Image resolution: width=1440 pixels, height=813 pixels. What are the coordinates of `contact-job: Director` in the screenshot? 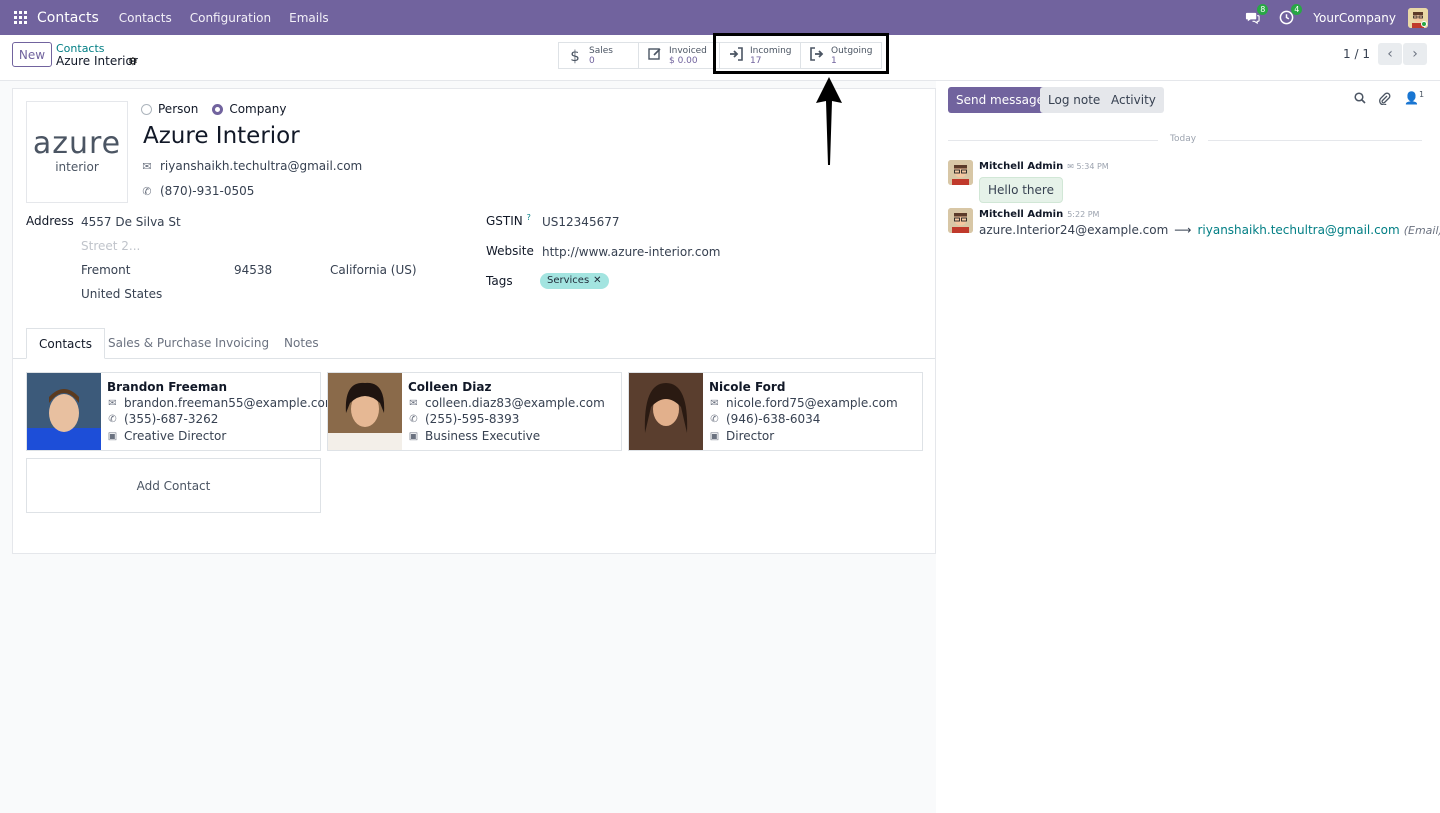 It's located at (750, 436).